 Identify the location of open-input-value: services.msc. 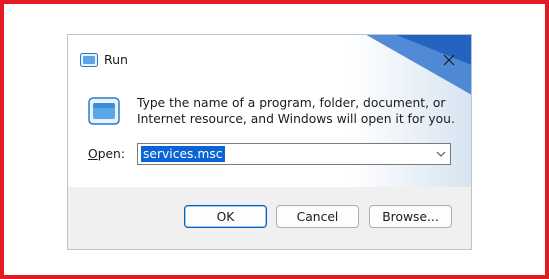
(183, 154).